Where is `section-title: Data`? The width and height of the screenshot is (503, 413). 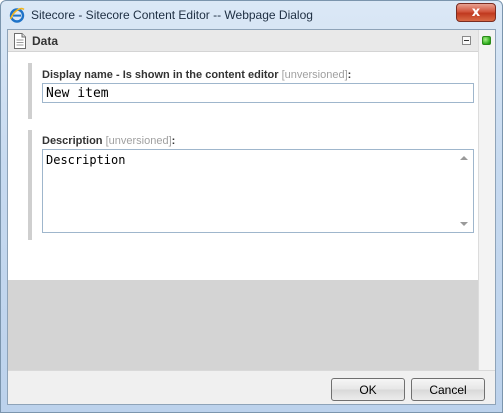 section-title: Data is located at coordinates (45, 41).